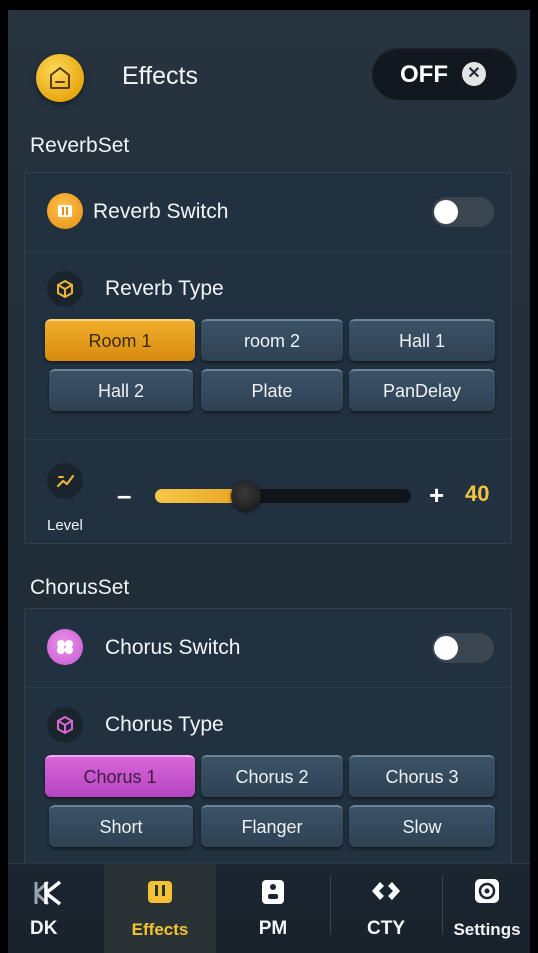 Image resolution: width=538 pixels, height=953 pixels. Describe the element at coordinates (477, 493) in the screenshot. I see `level-value: 40` at that location.